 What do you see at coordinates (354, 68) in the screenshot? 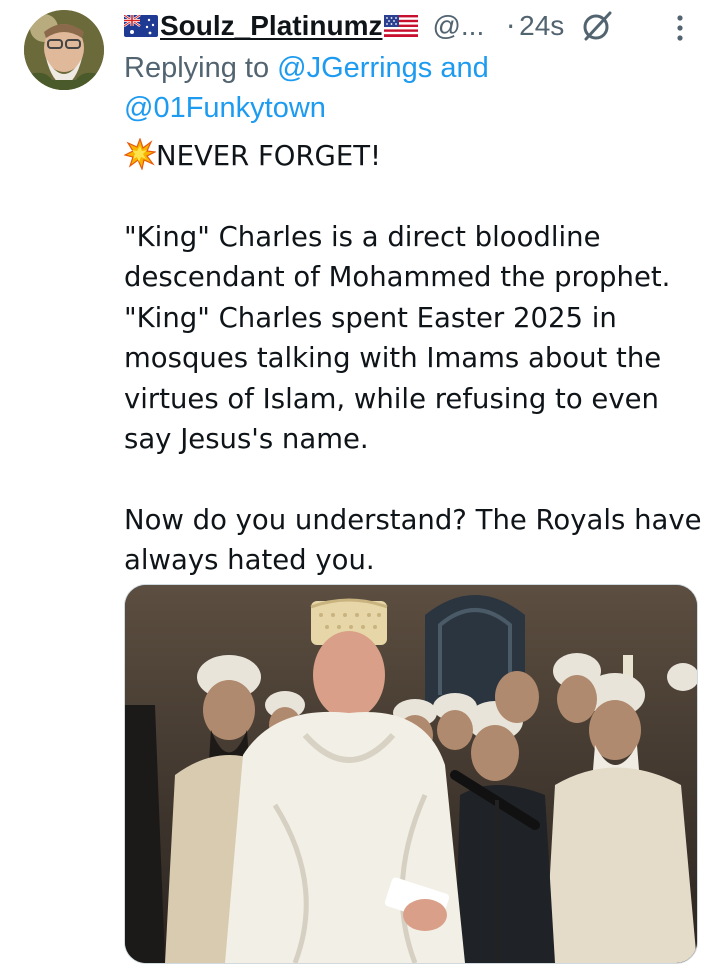
I see `mention-link: @JGerrings` at bounding box center [354, 68].